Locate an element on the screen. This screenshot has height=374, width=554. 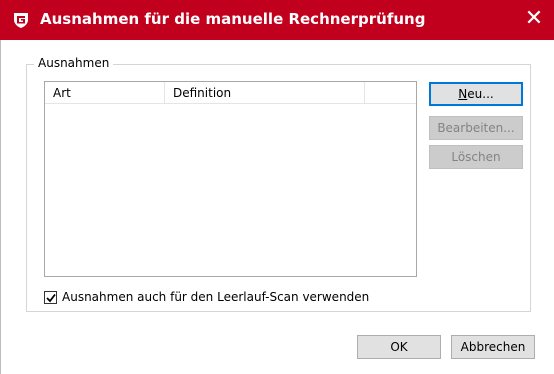
delete-button: Löschen is located at coordinates (476, 157).